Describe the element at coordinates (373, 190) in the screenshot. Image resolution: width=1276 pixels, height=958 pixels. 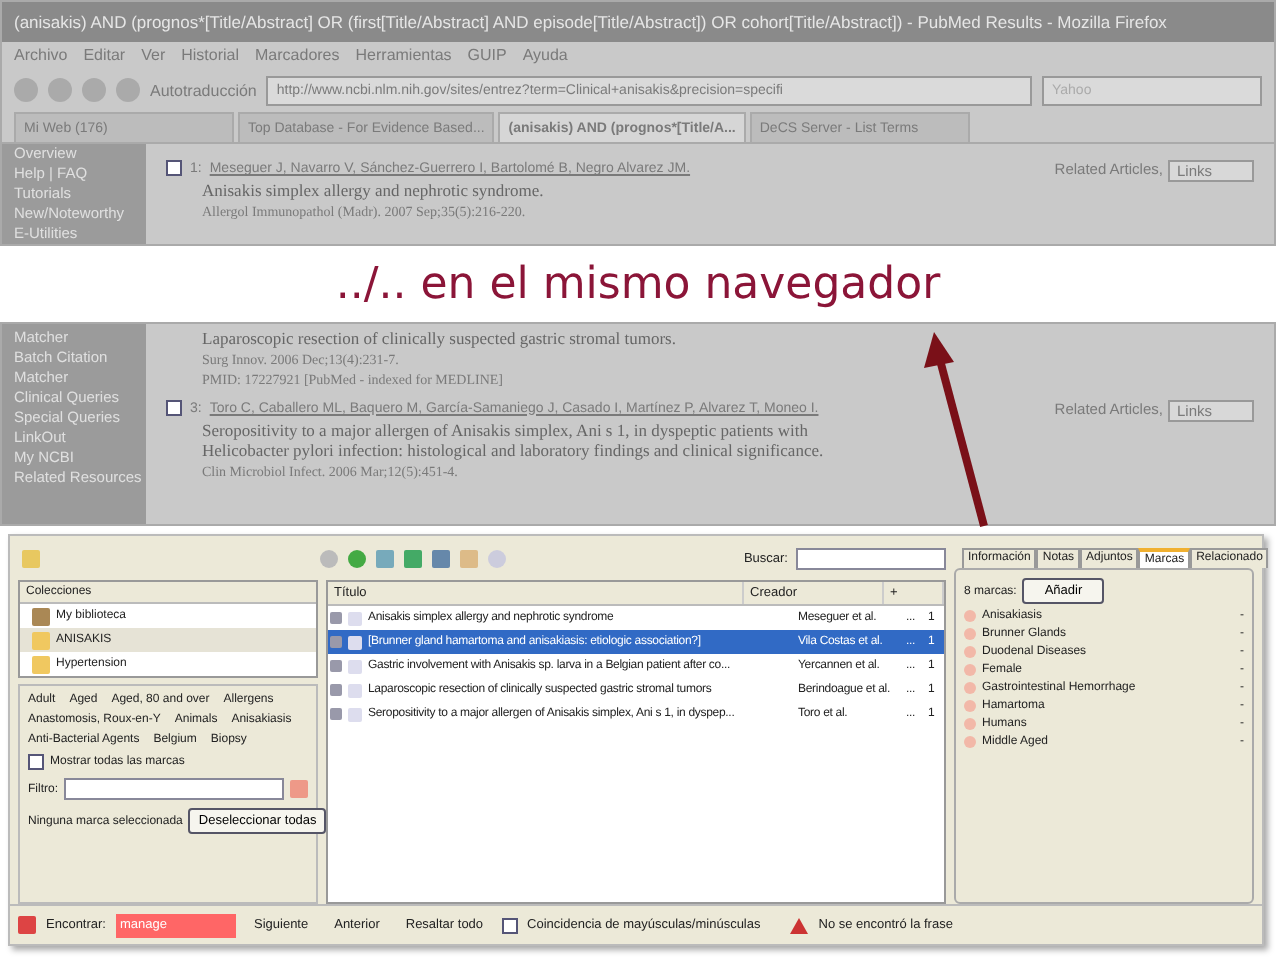
I see `article-title: Anisakis simplex allergy and nephrotic syndrome.` at that location.